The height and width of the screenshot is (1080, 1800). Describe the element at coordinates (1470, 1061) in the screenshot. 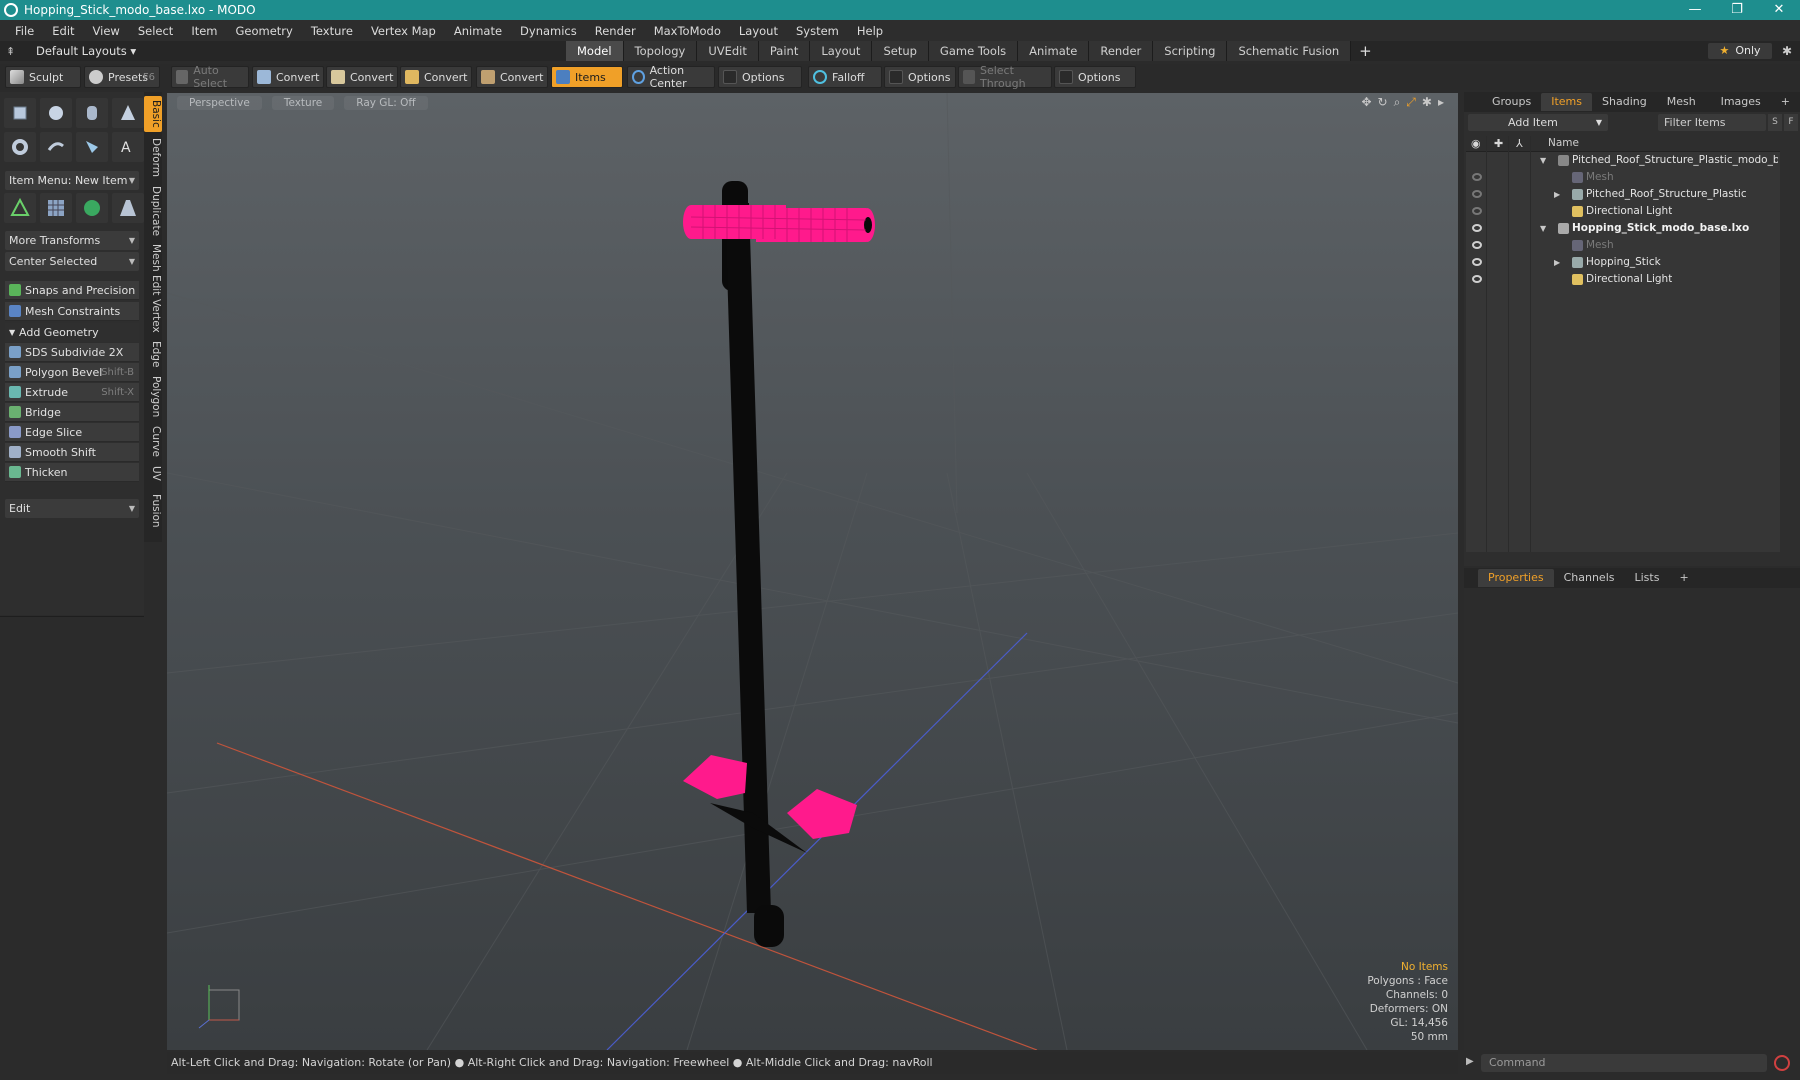

I see `command-arrow-icon: ▶` at that location.